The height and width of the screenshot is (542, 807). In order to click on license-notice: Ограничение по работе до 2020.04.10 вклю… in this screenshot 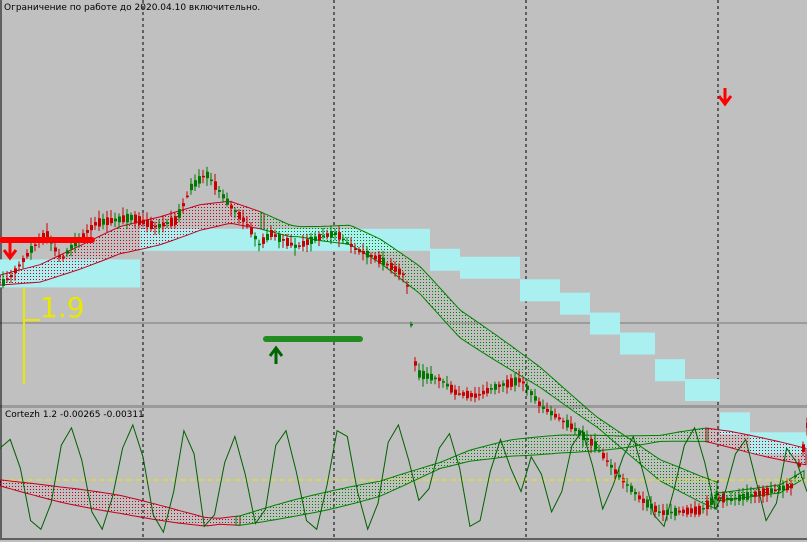, I will do `click(132, 8)`.